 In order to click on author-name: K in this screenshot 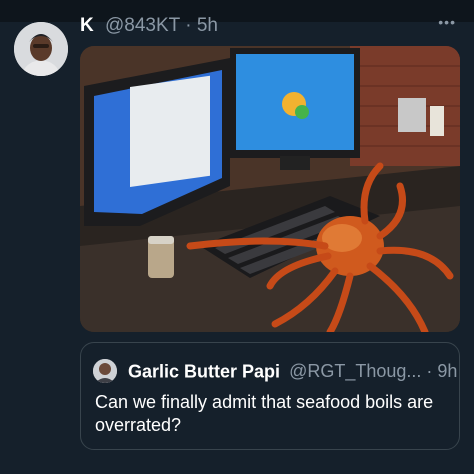, I will do `click(87, 25)`.